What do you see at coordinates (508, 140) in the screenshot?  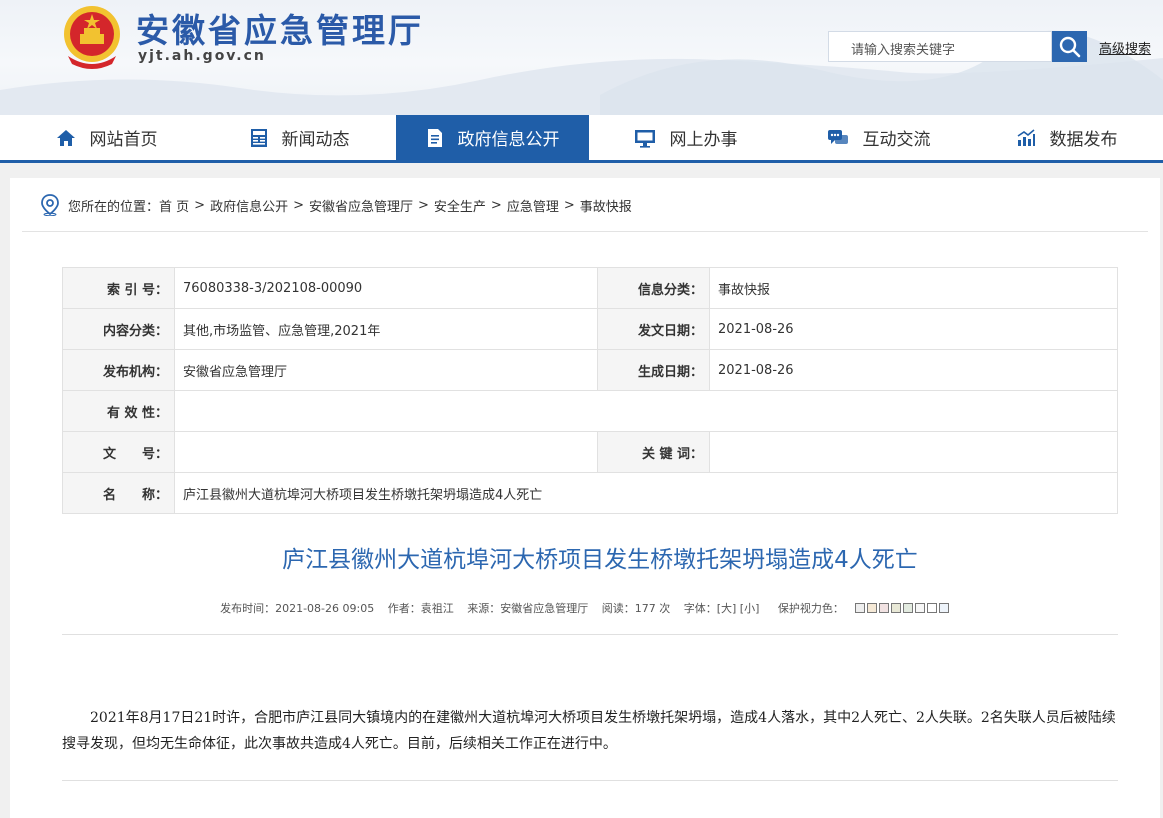 I see `nav-label: 政府信息公开` at bounding box center [508, 140].